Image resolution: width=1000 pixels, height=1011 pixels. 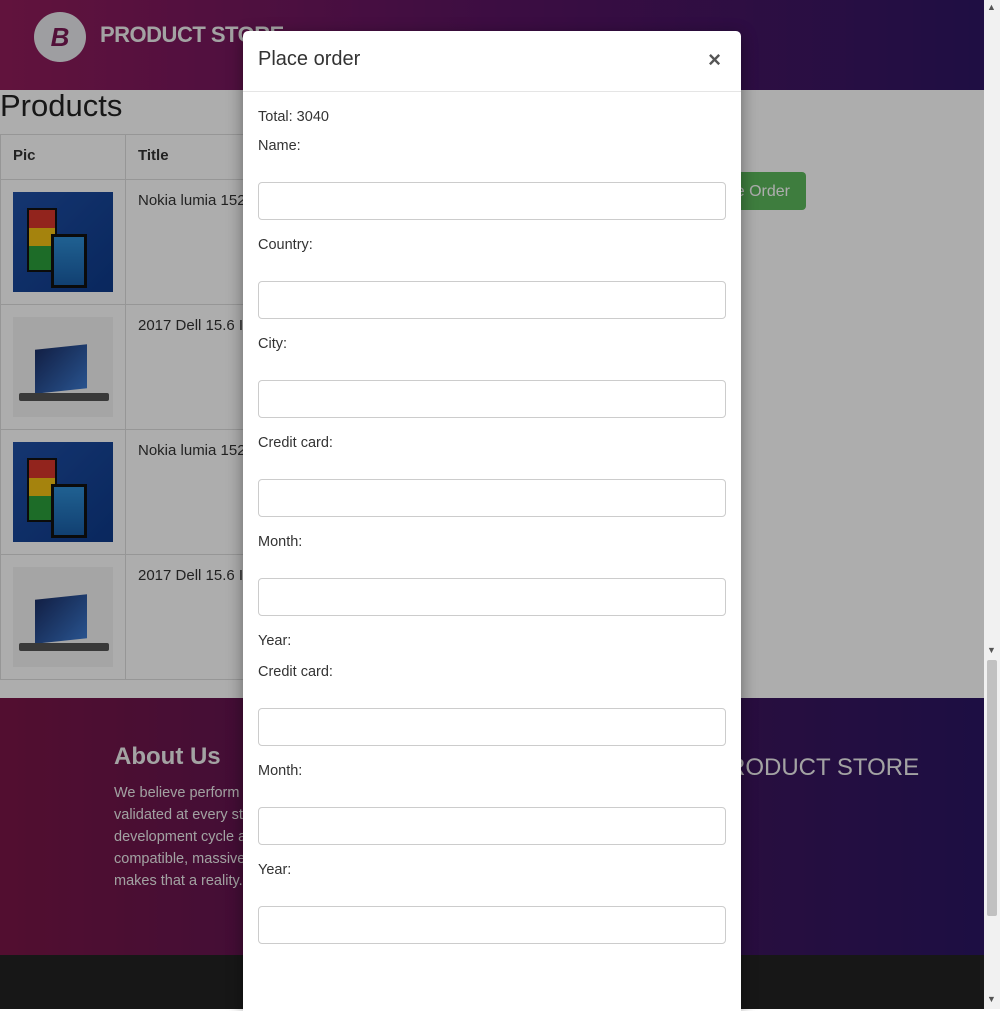 I want to click on name-label: Name:, so click(x=279, y=146).